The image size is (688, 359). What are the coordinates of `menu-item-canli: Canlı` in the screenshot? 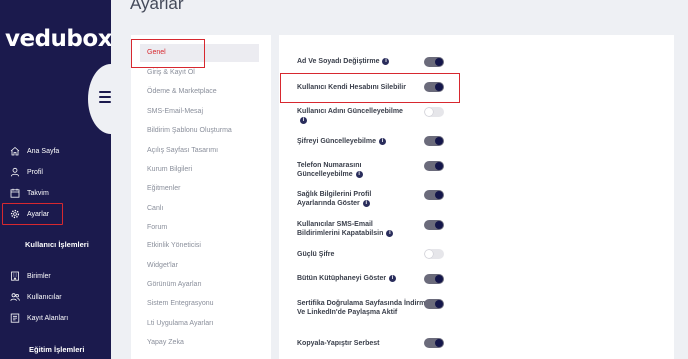 It's located at (155, 208).